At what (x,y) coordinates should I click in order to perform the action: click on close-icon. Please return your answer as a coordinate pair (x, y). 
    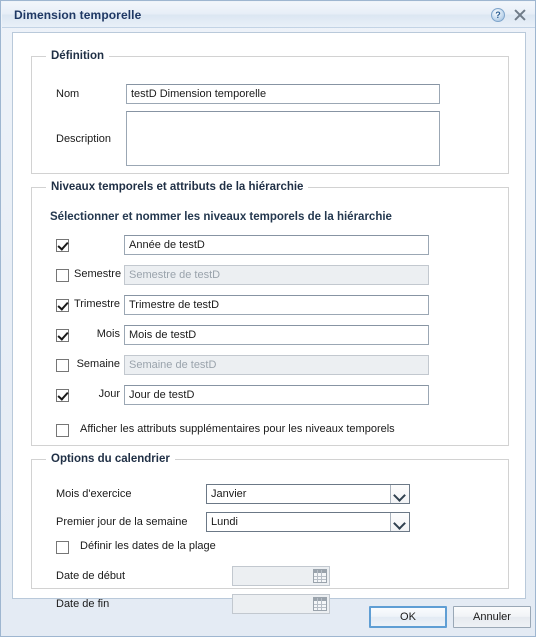
    Looking at the image, I should click on (520, 15).